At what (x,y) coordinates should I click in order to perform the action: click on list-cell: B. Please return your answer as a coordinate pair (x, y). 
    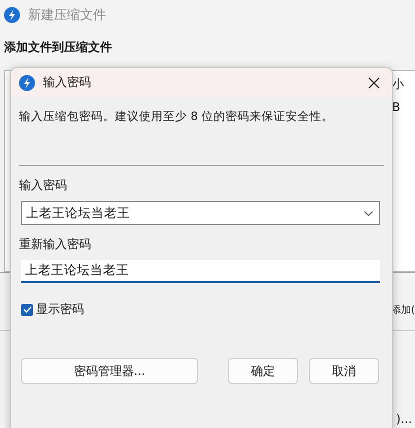
    Looking at the image, I should click on (396, 107).